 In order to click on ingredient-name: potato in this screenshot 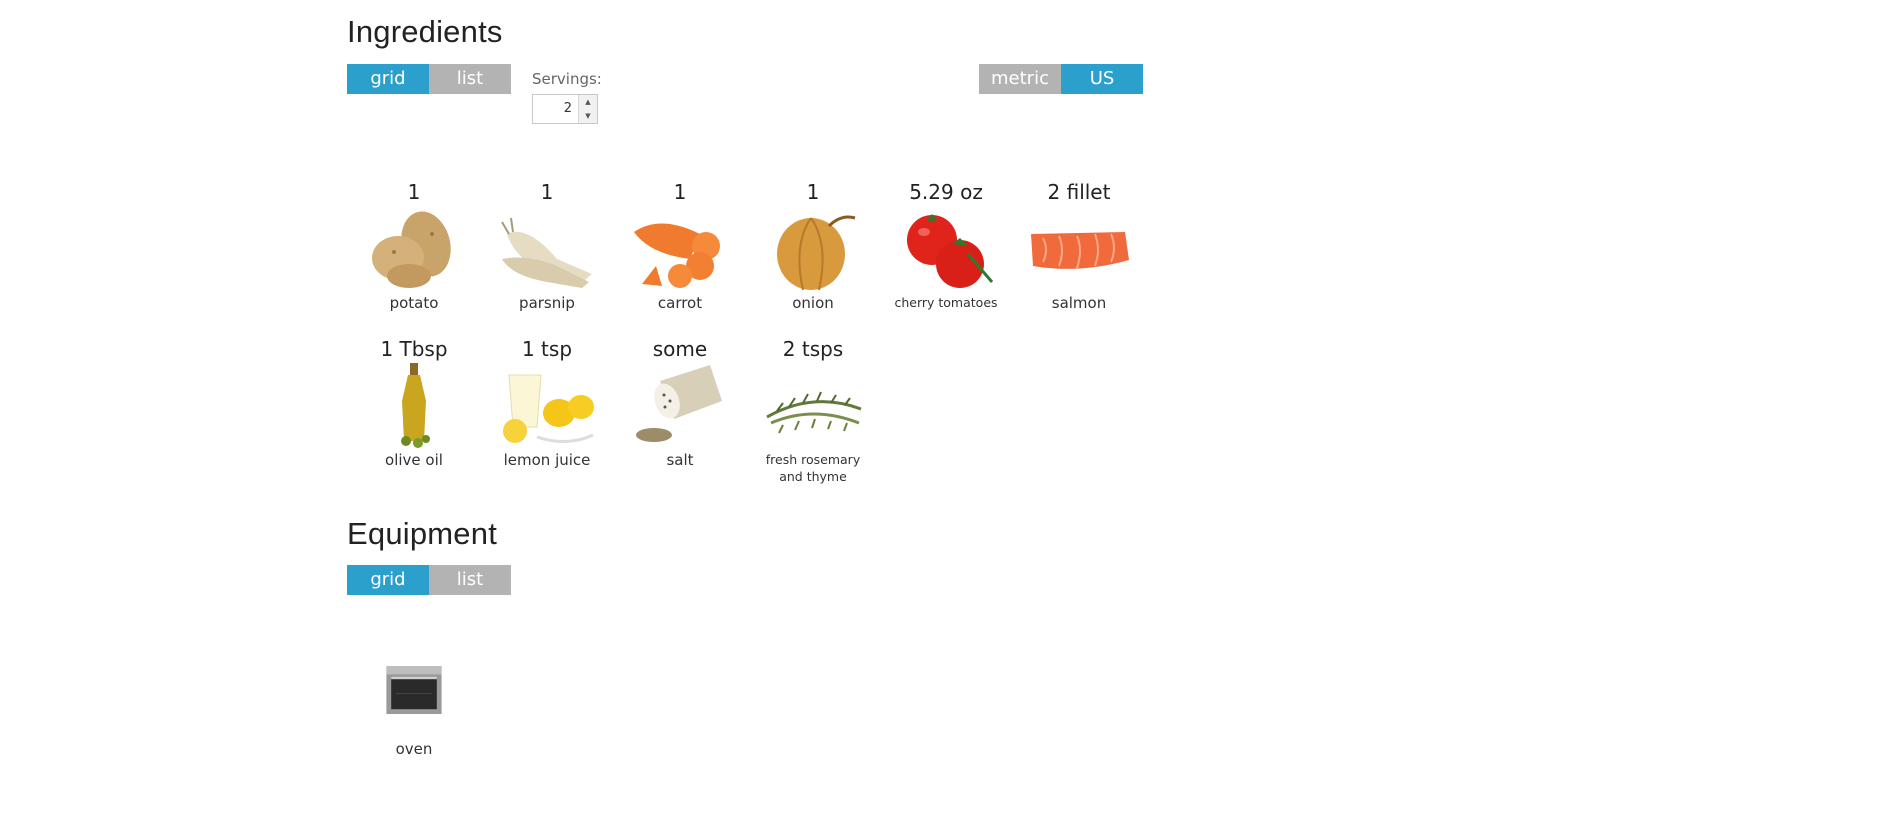, I will do `click(414, 303)`.